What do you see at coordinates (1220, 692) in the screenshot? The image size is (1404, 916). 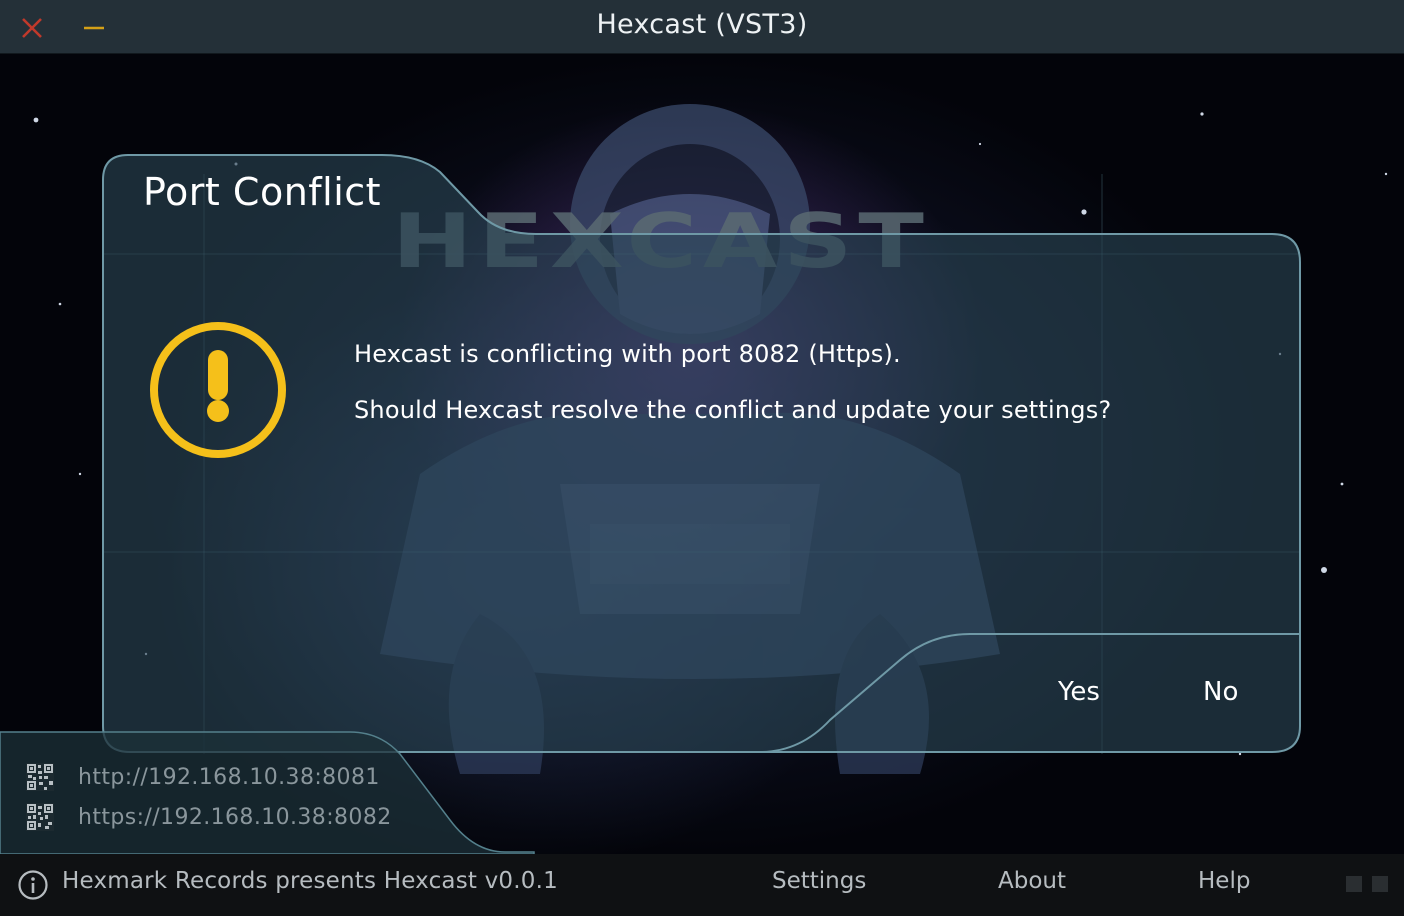 I see `no-button: No` at bounding box center [1220, 692].